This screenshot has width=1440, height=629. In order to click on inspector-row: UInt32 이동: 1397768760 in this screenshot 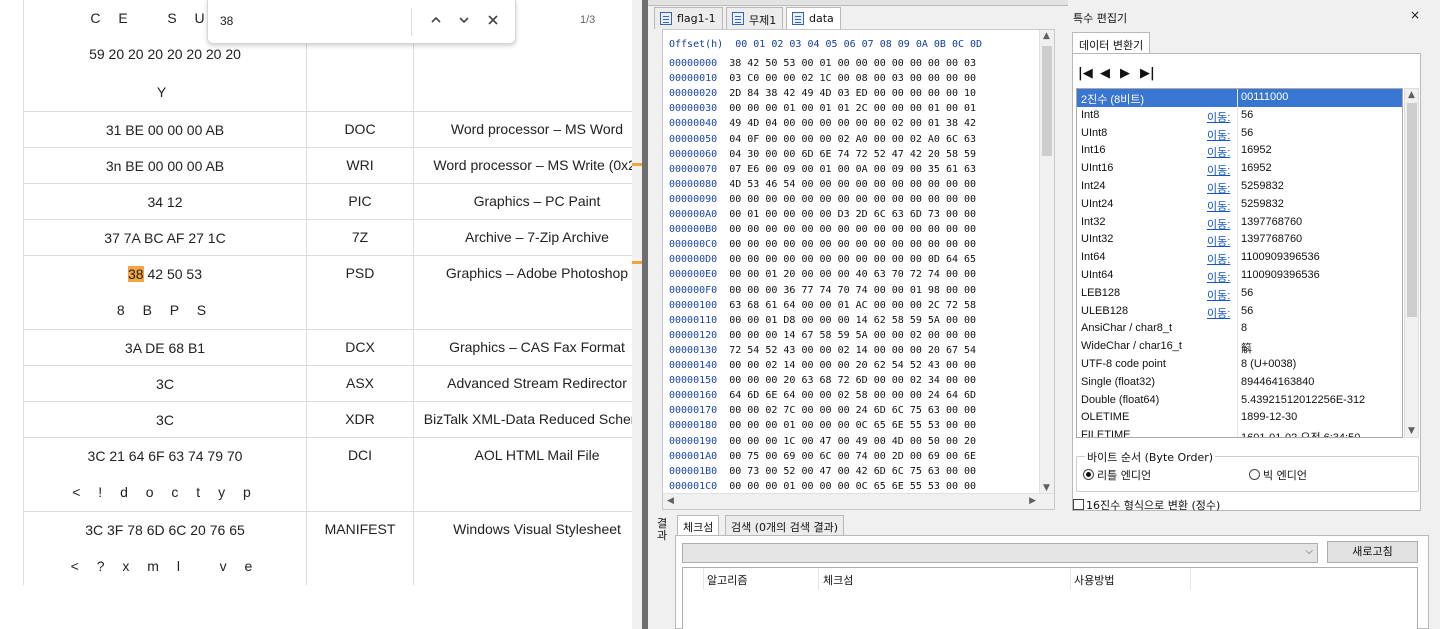, I will do `click(1239, 240)`.